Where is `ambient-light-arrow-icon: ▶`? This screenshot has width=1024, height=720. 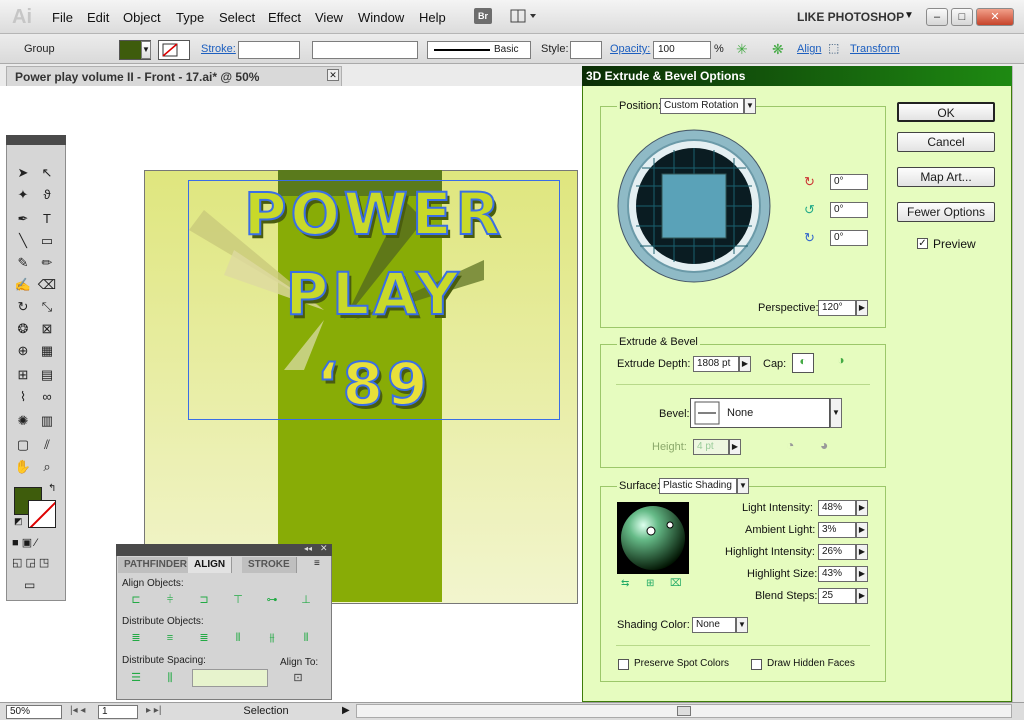
ambient-light-arrow-icon: ▶ is located at coordinates (862, 530).